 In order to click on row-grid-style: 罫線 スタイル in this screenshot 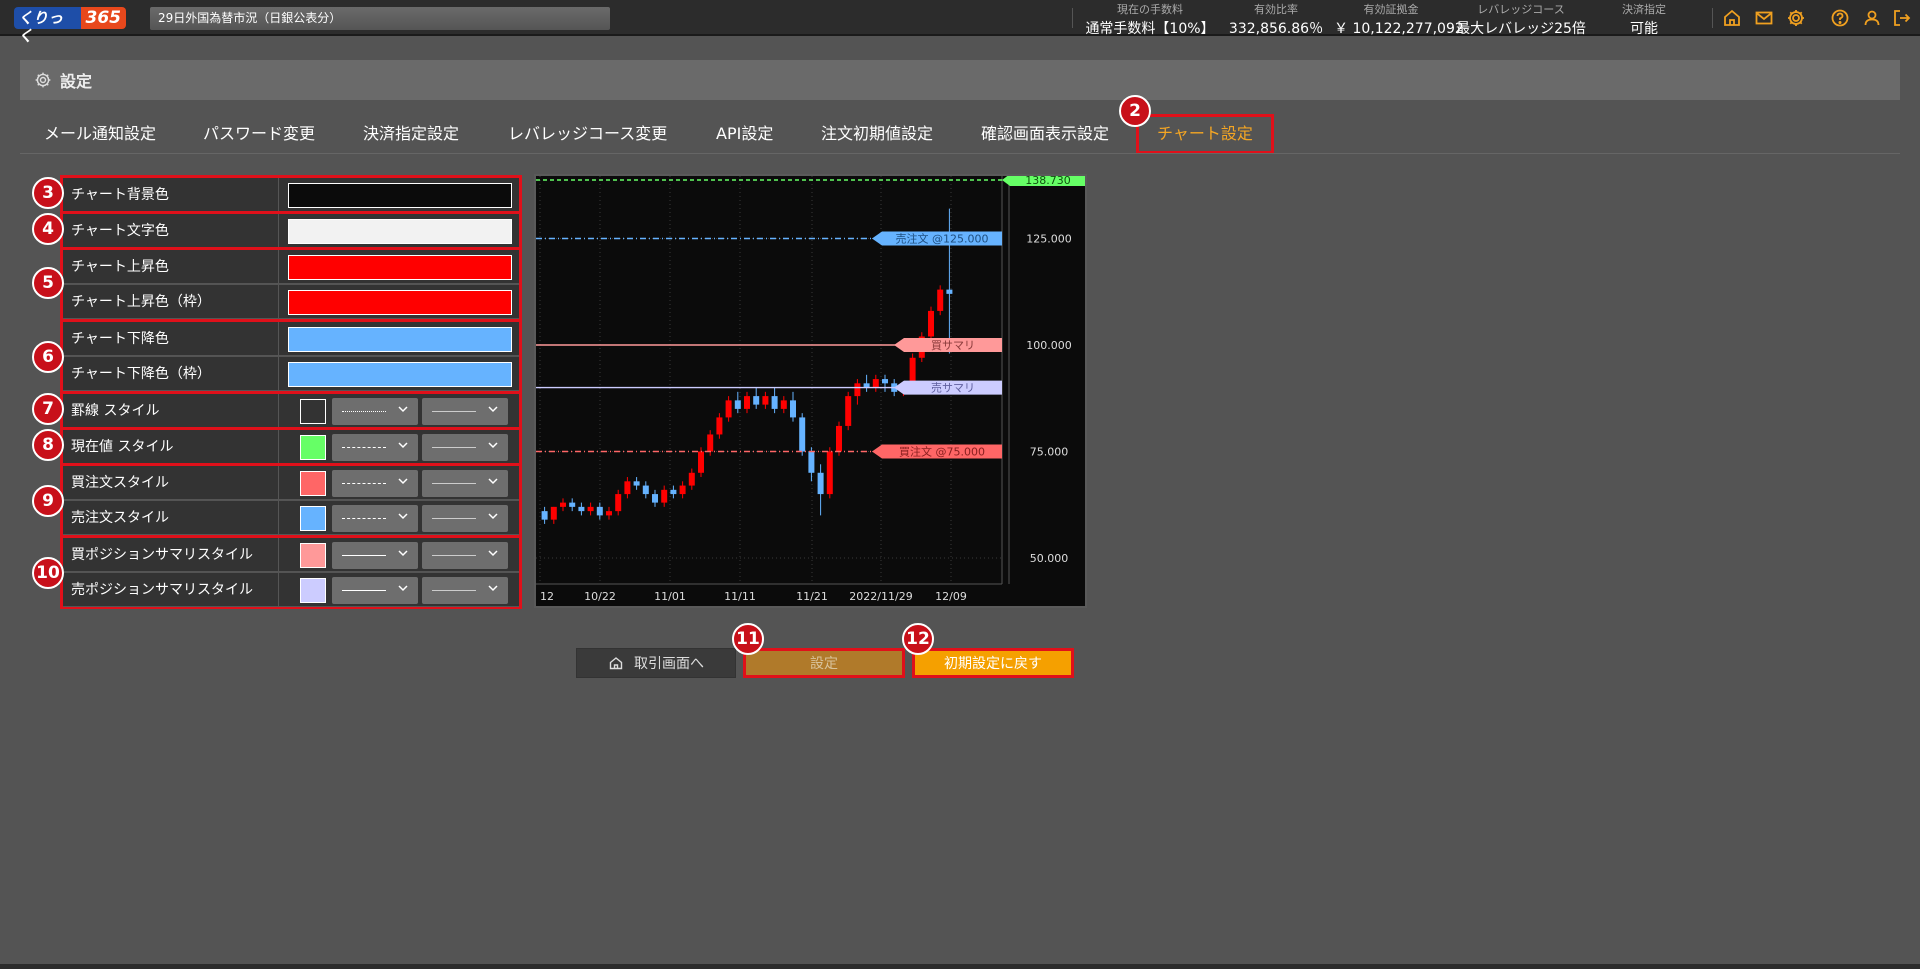, I will do `click(291, 411)`.